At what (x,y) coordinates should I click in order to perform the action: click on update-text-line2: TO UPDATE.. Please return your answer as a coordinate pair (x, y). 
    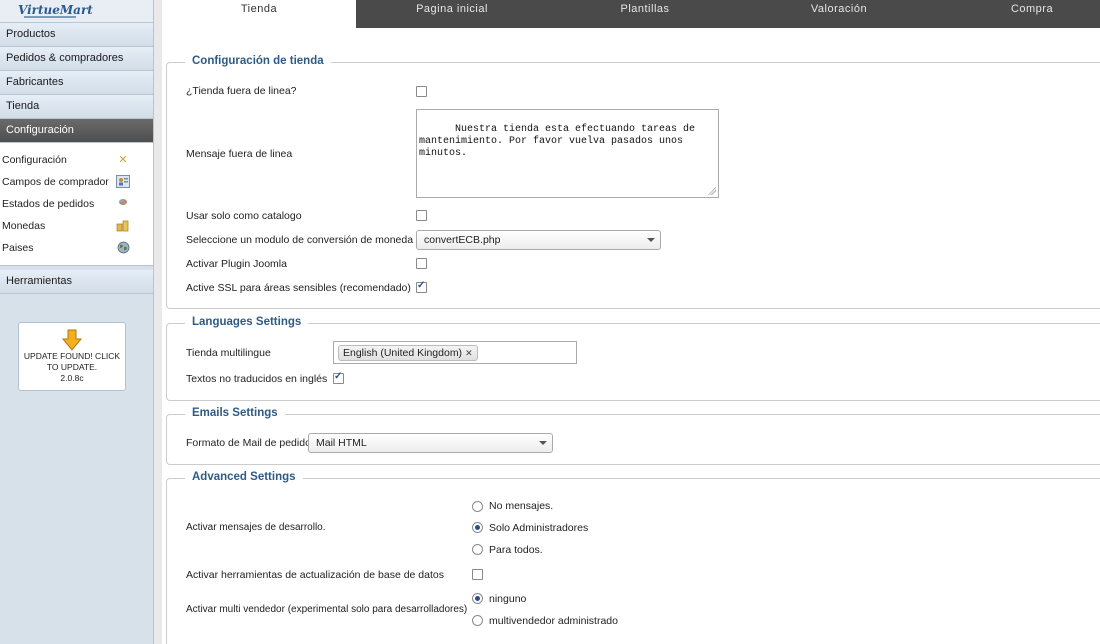
    Looking at the image, I should click on (72, 367).